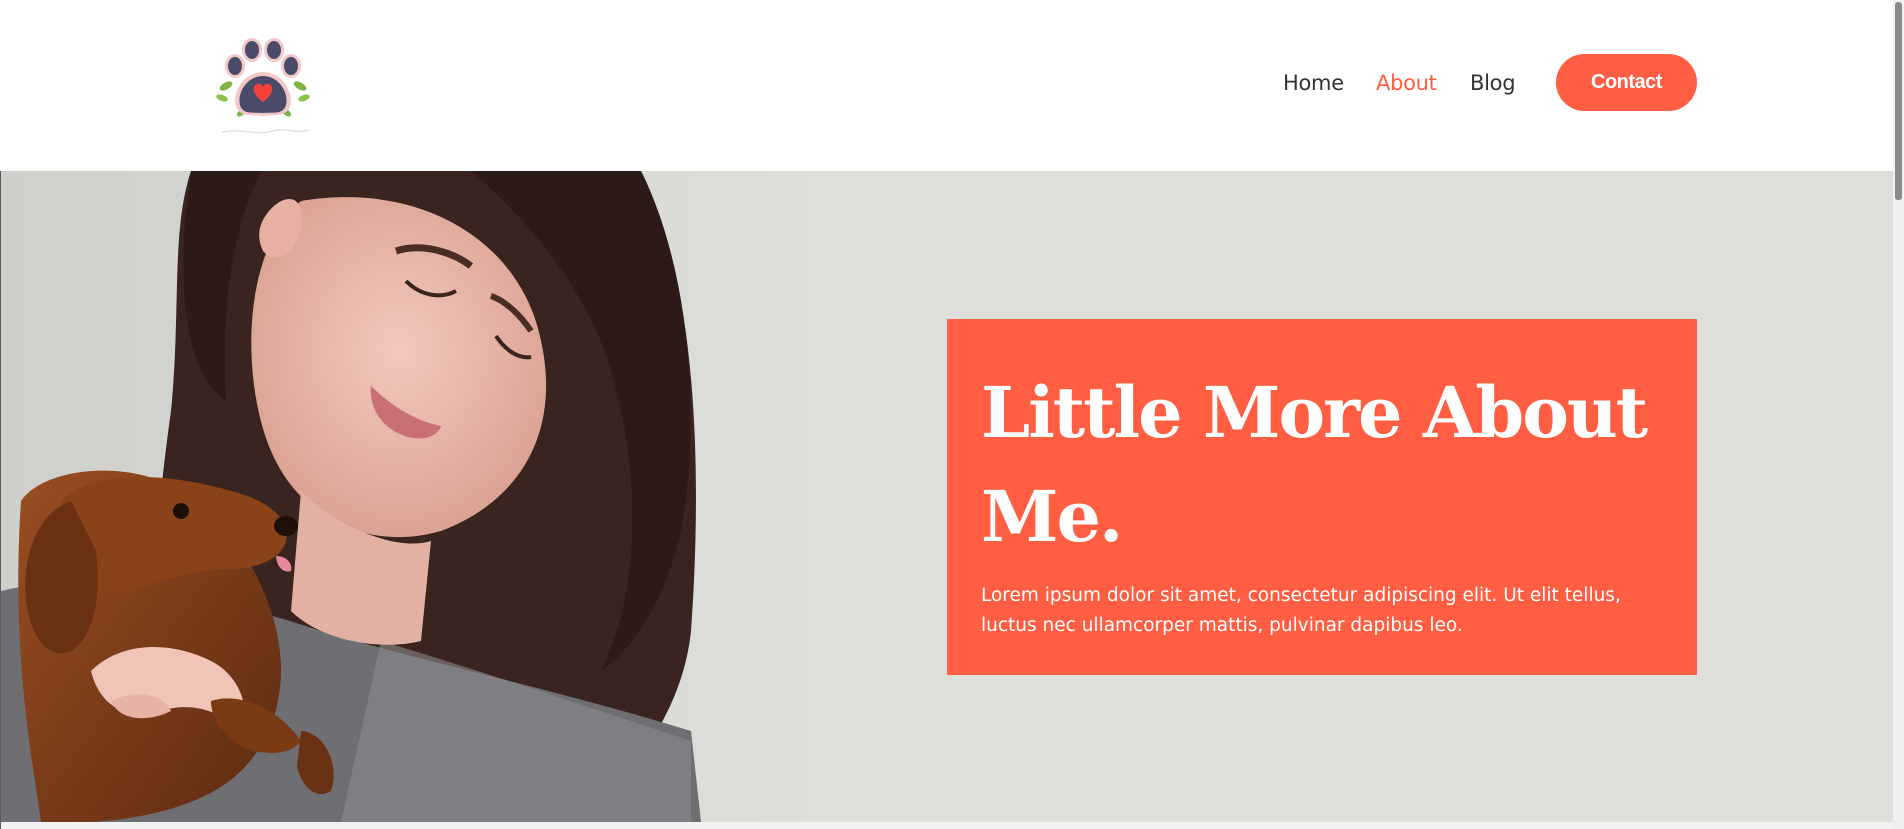 The width and height of the screenshot is (1904, 829). Describe the element at coordinates (1898, 101) in the screenshot. I see `scrollbar-thumb` at that location.